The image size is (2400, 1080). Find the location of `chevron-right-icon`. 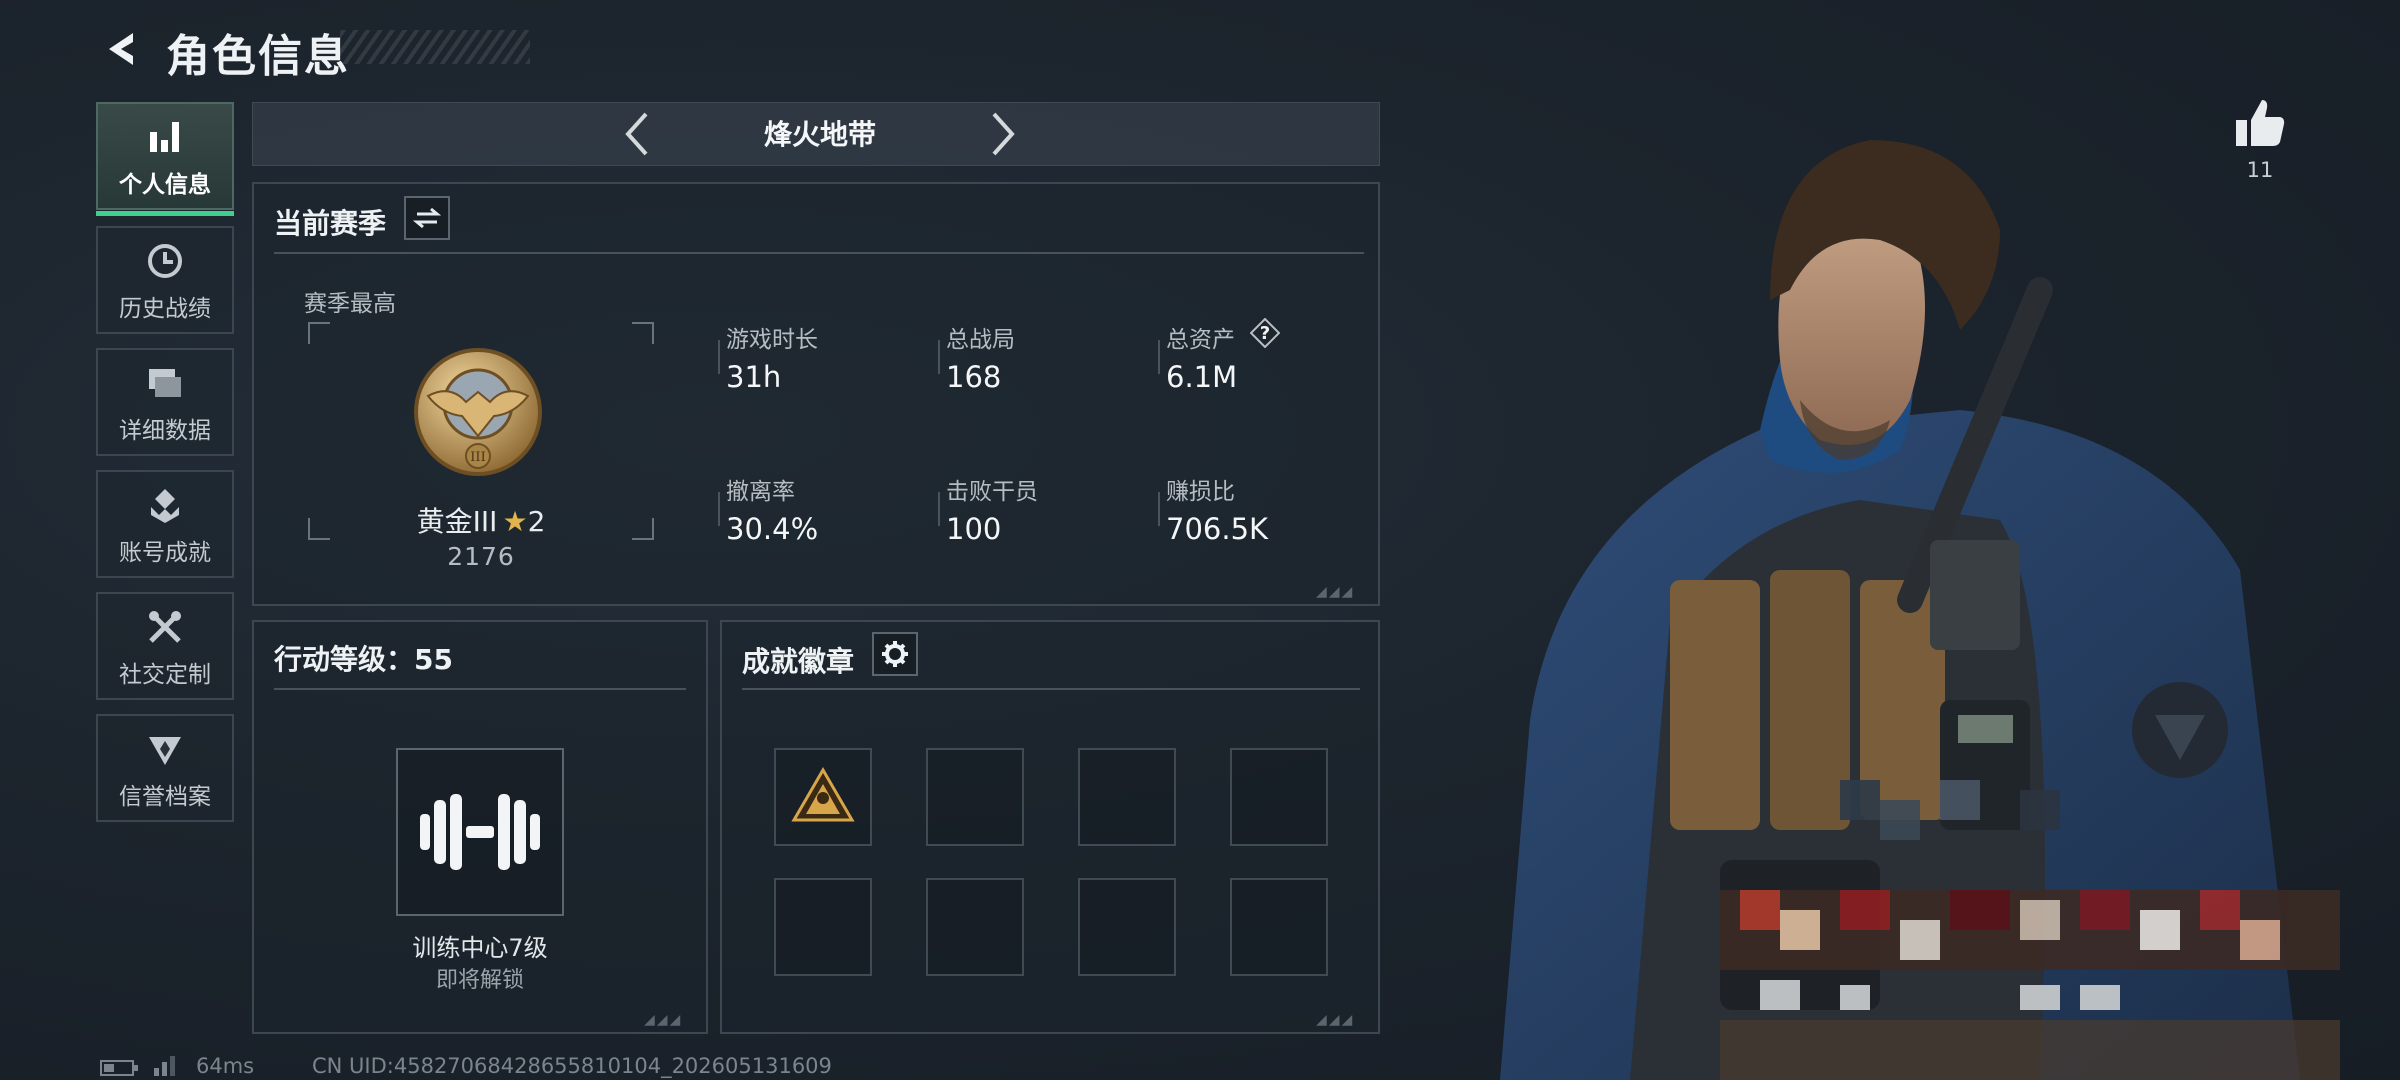

chevron-right-icon is located at coordinates (1003, 134).